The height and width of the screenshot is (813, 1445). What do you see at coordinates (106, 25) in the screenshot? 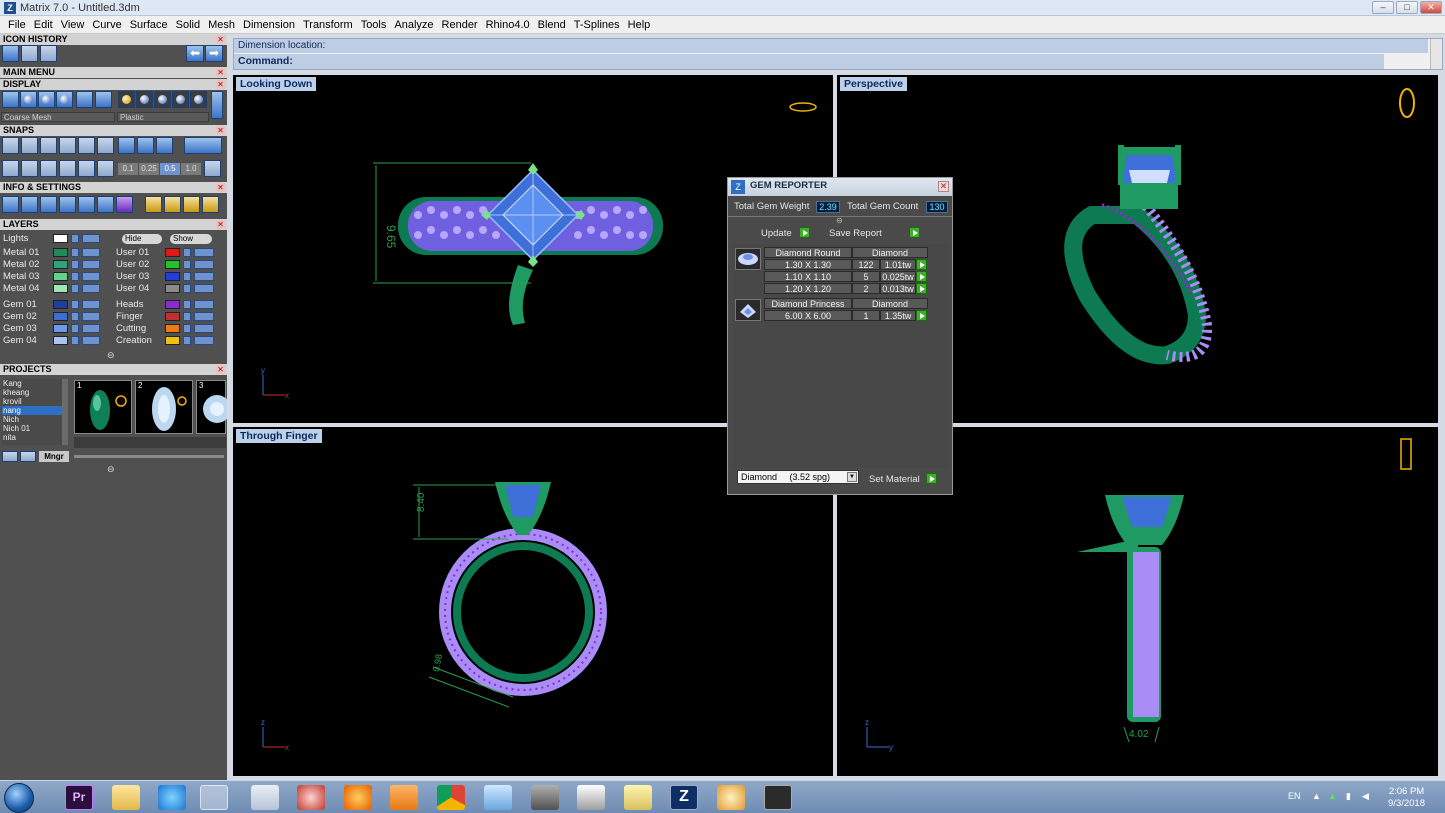
I see `menu-curve: Curve` at bounding box center [106, 25].